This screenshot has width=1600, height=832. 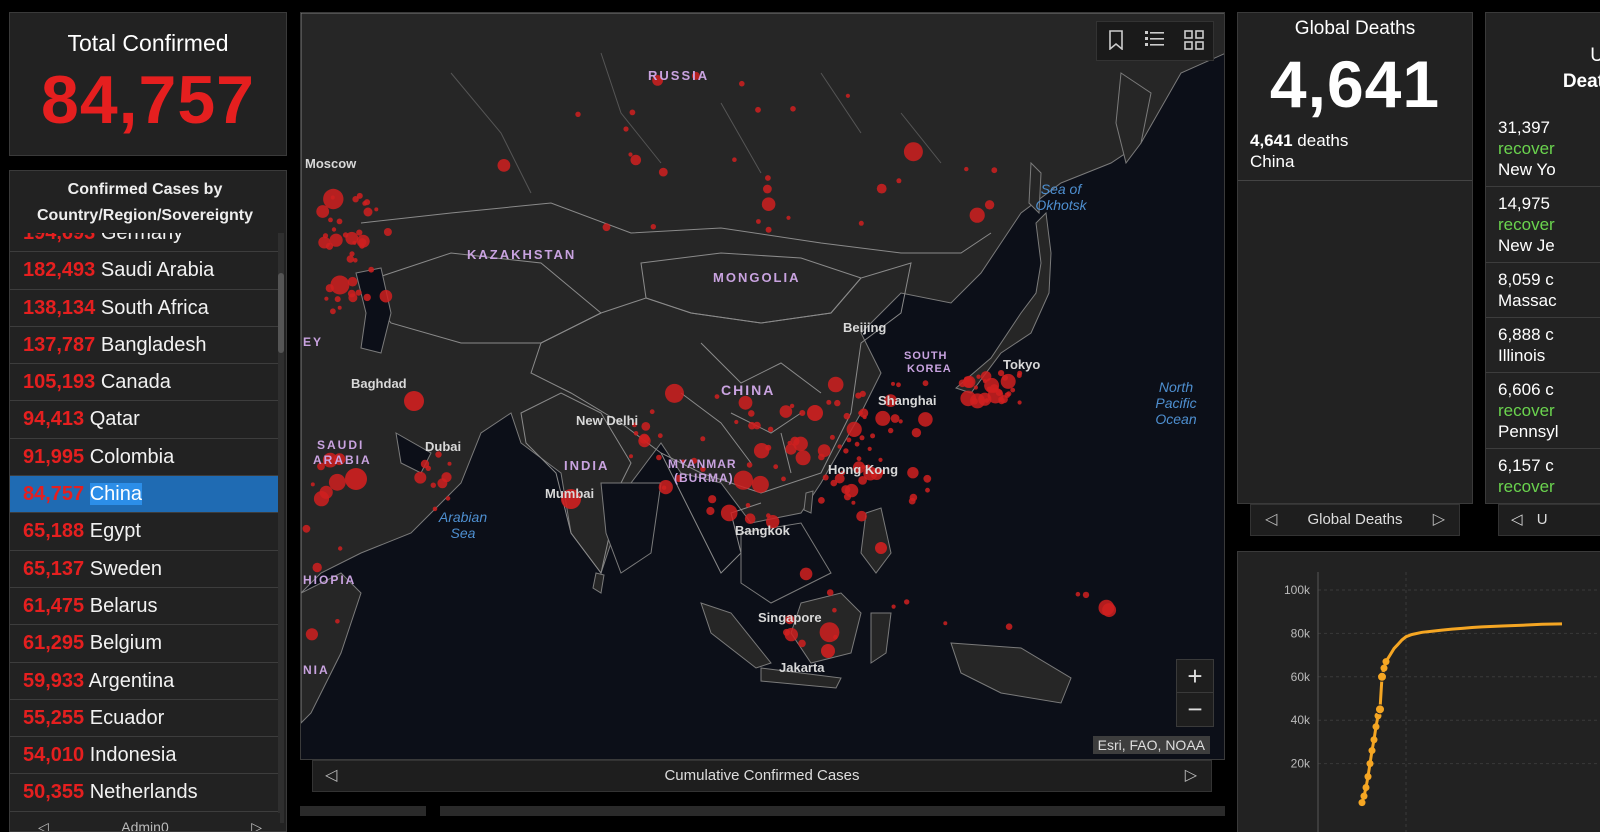 I want to click on country-row: 105,193 Canada, so click(x=144, y=383).